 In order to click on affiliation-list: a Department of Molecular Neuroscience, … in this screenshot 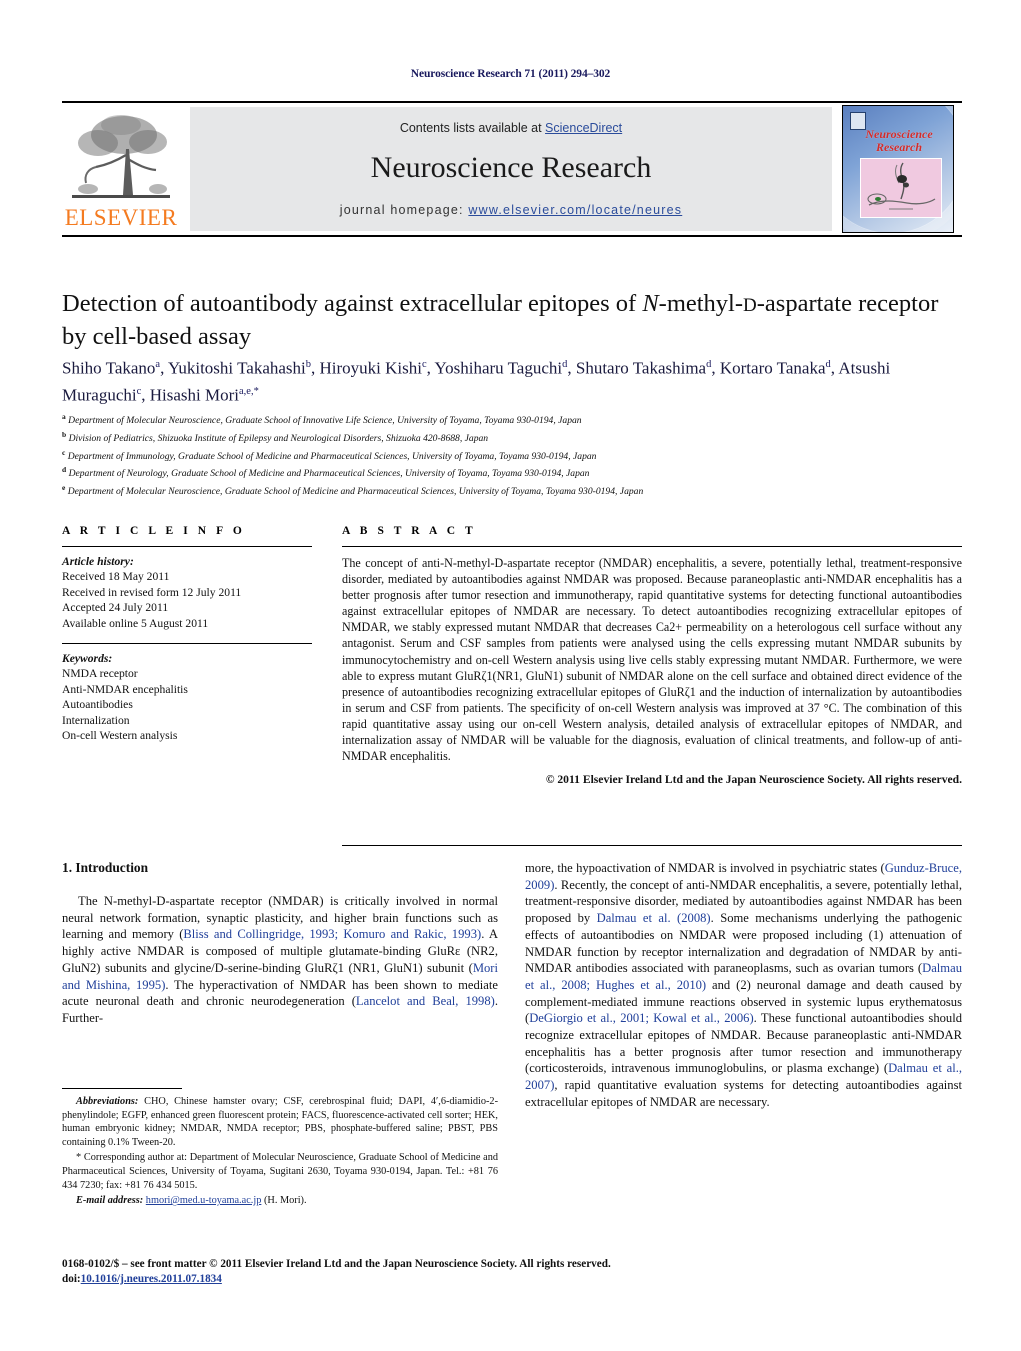, I will do `click(512, 454)`.